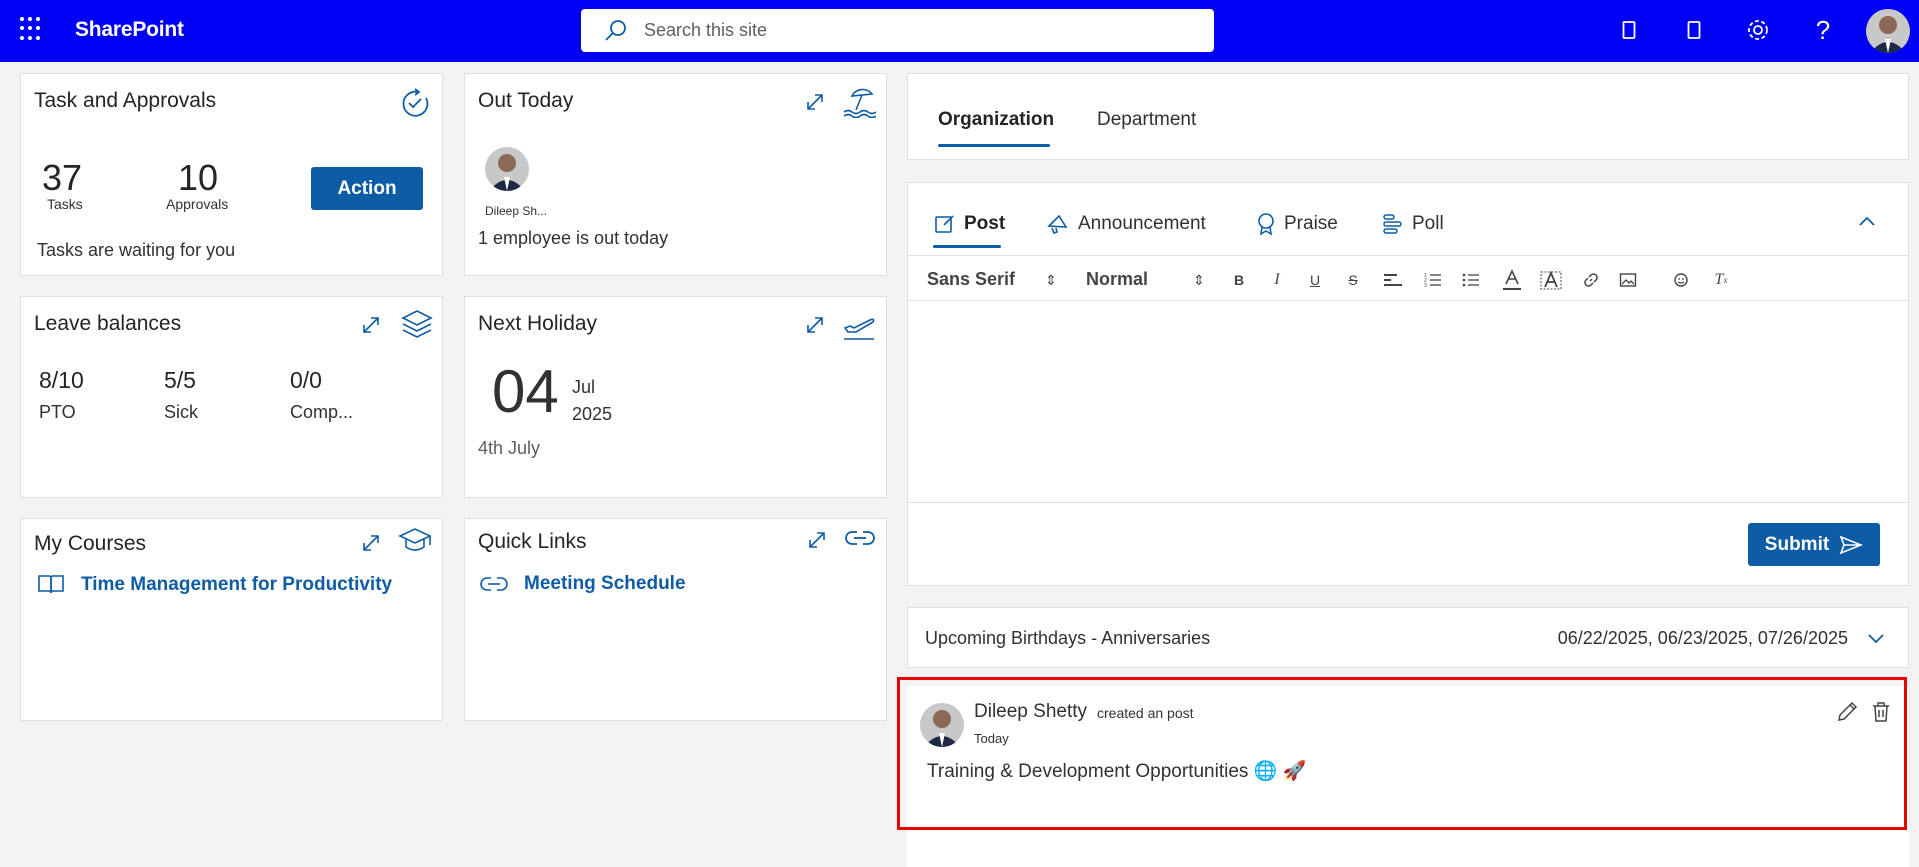  What do you see at coordinates (1888, 31) in the screenshot?
I see `user-avatar` at bounding box center [1888, 31].